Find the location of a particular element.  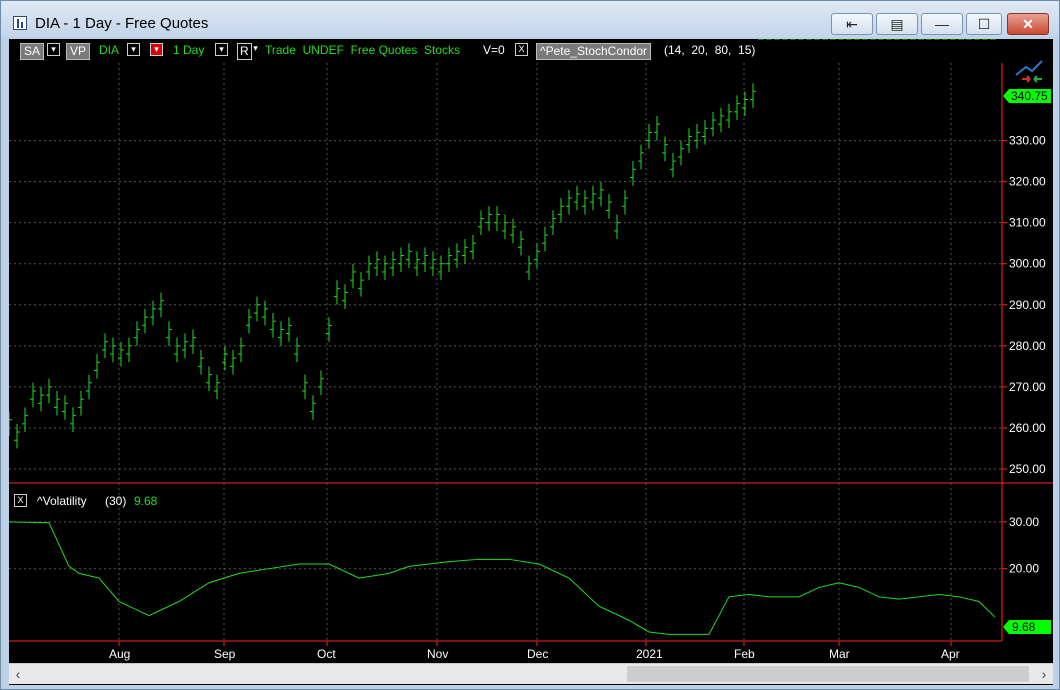

date-axis-ticks: Aug Sep Oct Nov Dec 2021 Feb Mar Apr is located at coordinates (534, 651).